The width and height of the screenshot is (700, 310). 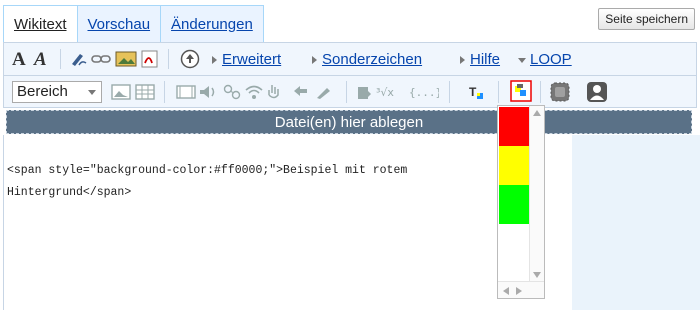 I want to click on task-icon, so click(x=274, y=92).